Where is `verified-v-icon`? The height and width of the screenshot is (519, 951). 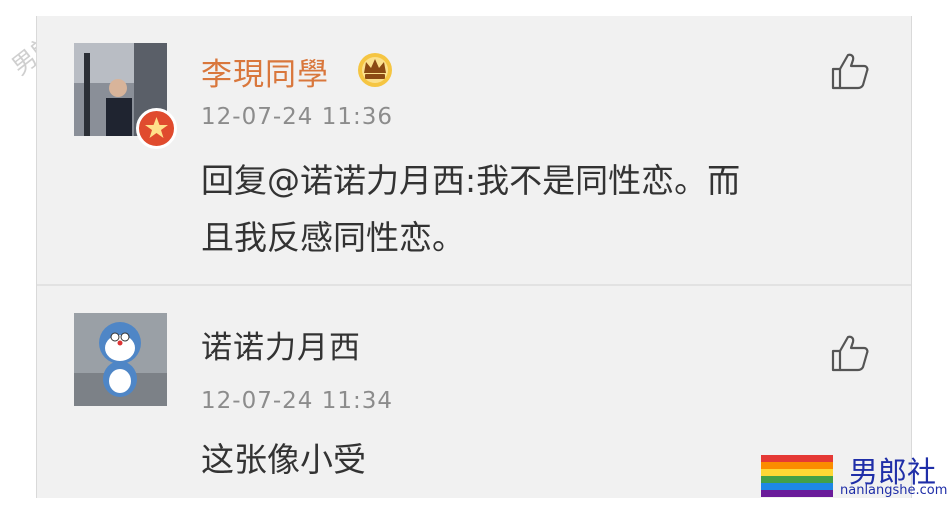
verified-v-icon is located at coordinates (156, 128).